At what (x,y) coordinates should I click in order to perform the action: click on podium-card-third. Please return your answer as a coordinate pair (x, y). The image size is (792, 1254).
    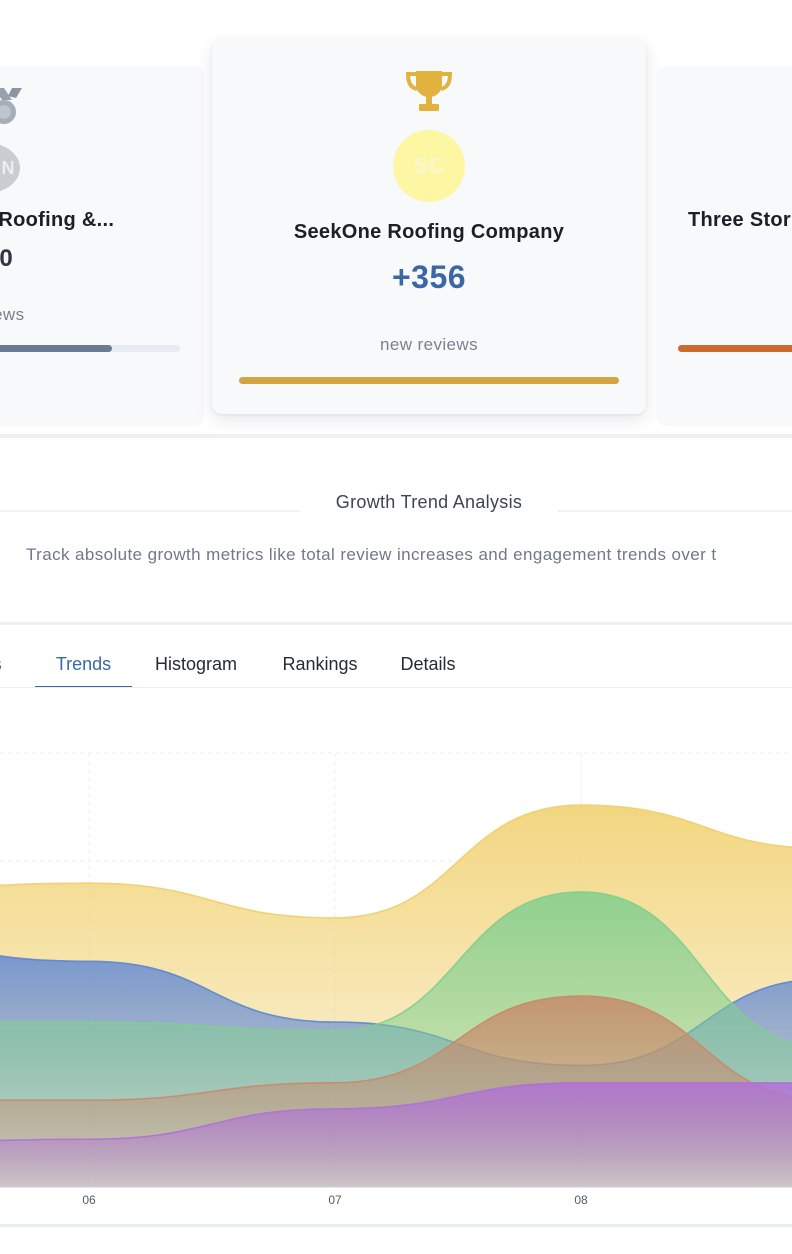
    Looking at the image, I should click on (724, 246).